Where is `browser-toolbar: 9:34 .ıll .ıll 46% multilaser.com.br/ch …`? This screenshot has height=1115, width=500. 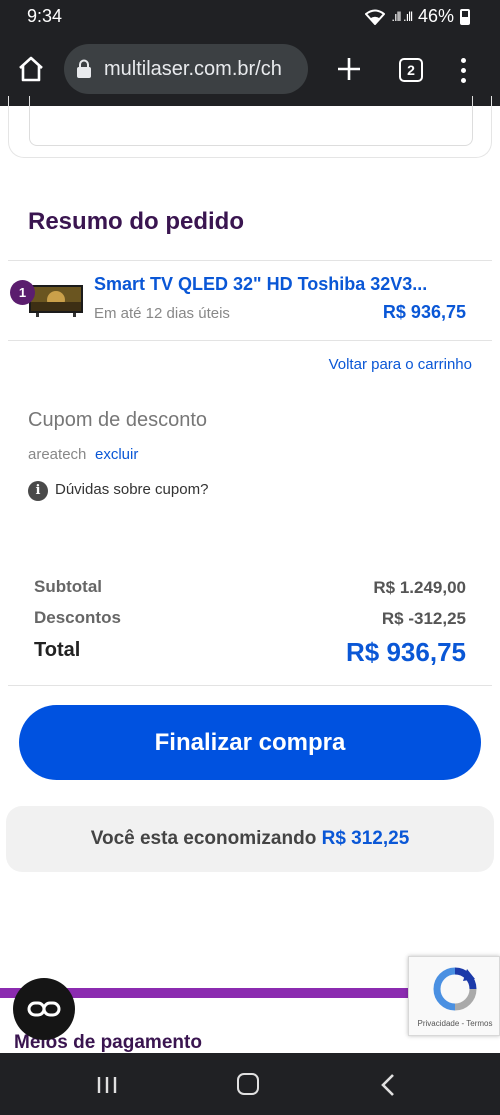
browser-toolbar: 9:34 .ıll .ıll 46% multilaser.com.br/ch … is located at coordinates (250, 53).